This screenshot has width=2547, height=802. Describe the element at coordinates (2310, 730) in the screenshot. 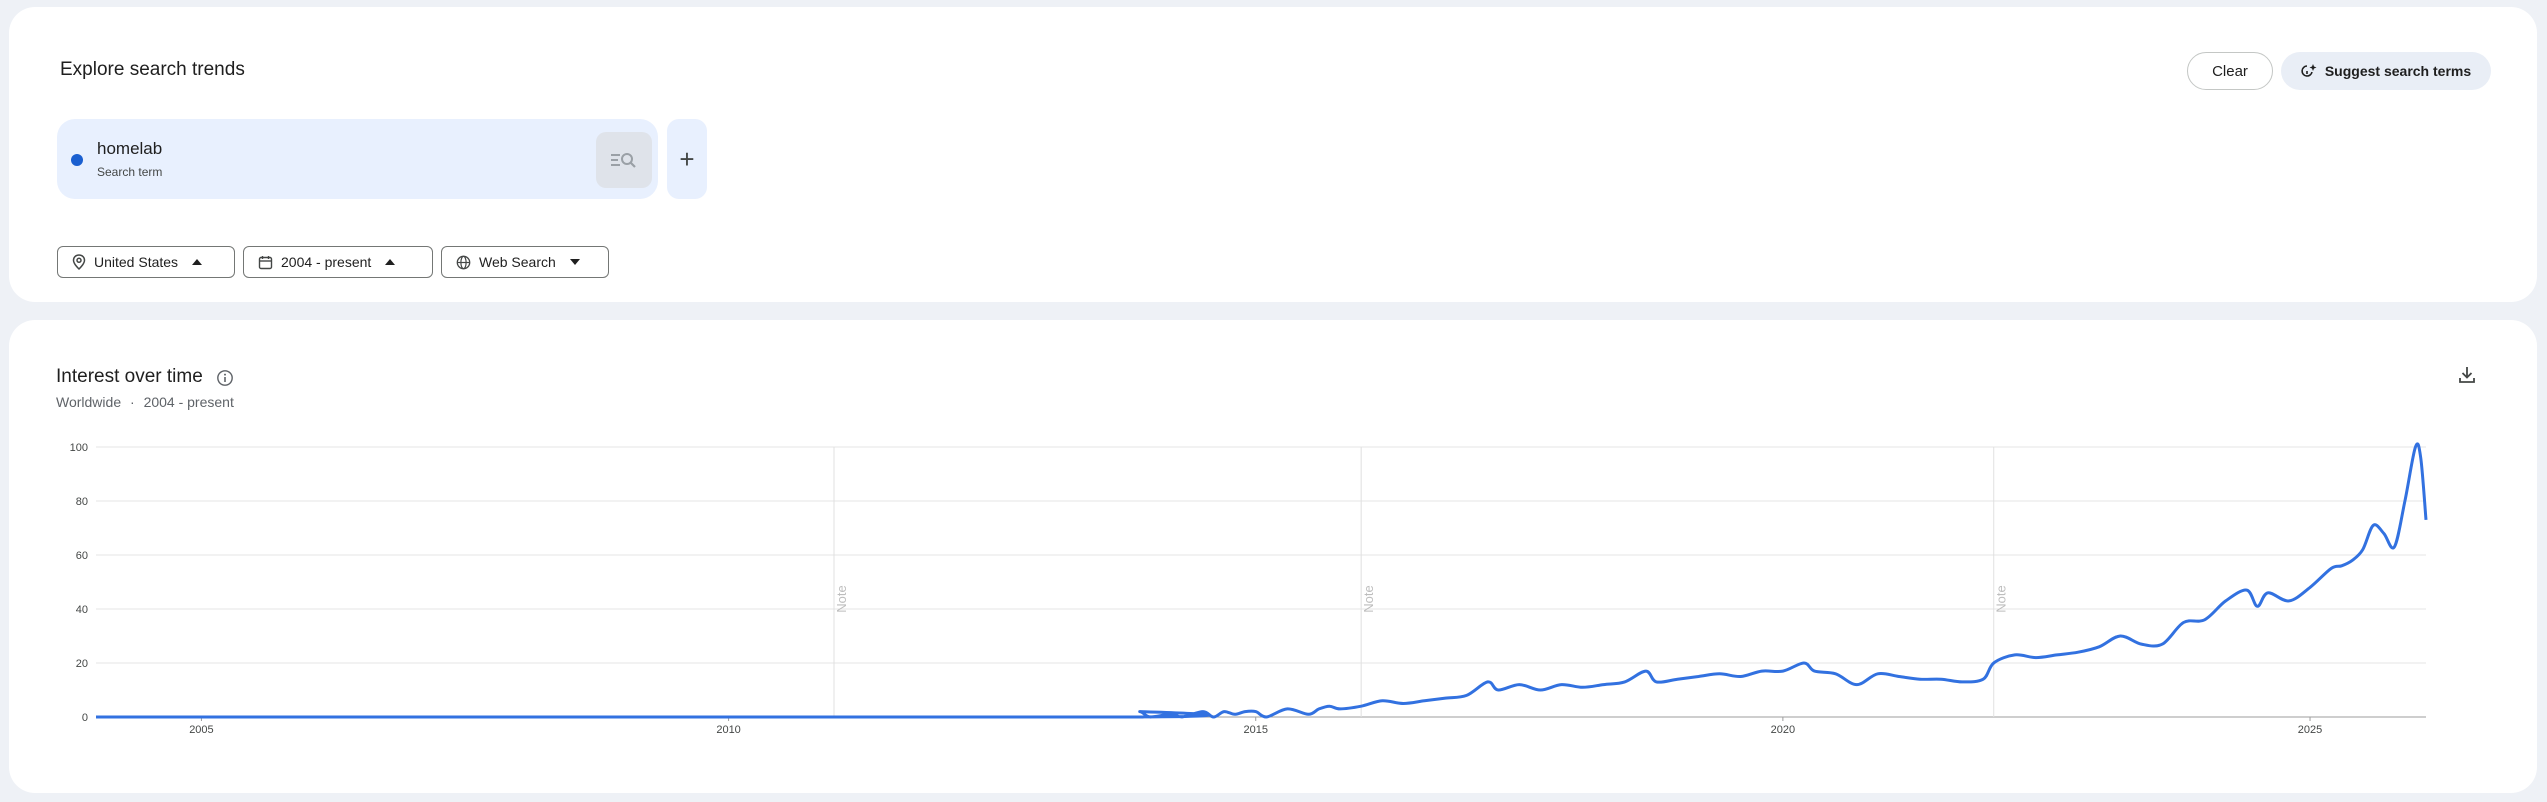

I see `x-tick-label: 2025` at that location.